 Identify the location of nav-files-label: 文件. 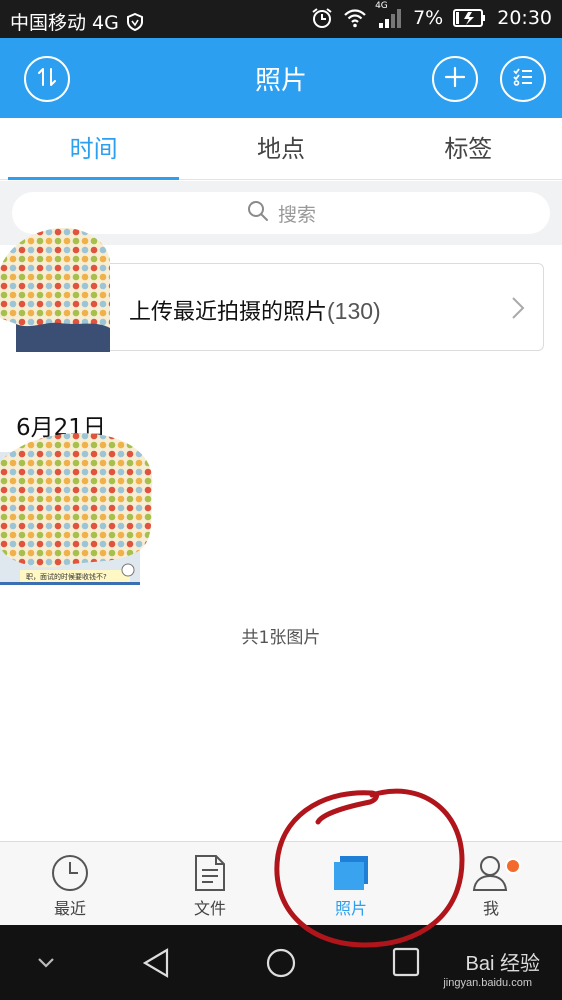
(209, 908).